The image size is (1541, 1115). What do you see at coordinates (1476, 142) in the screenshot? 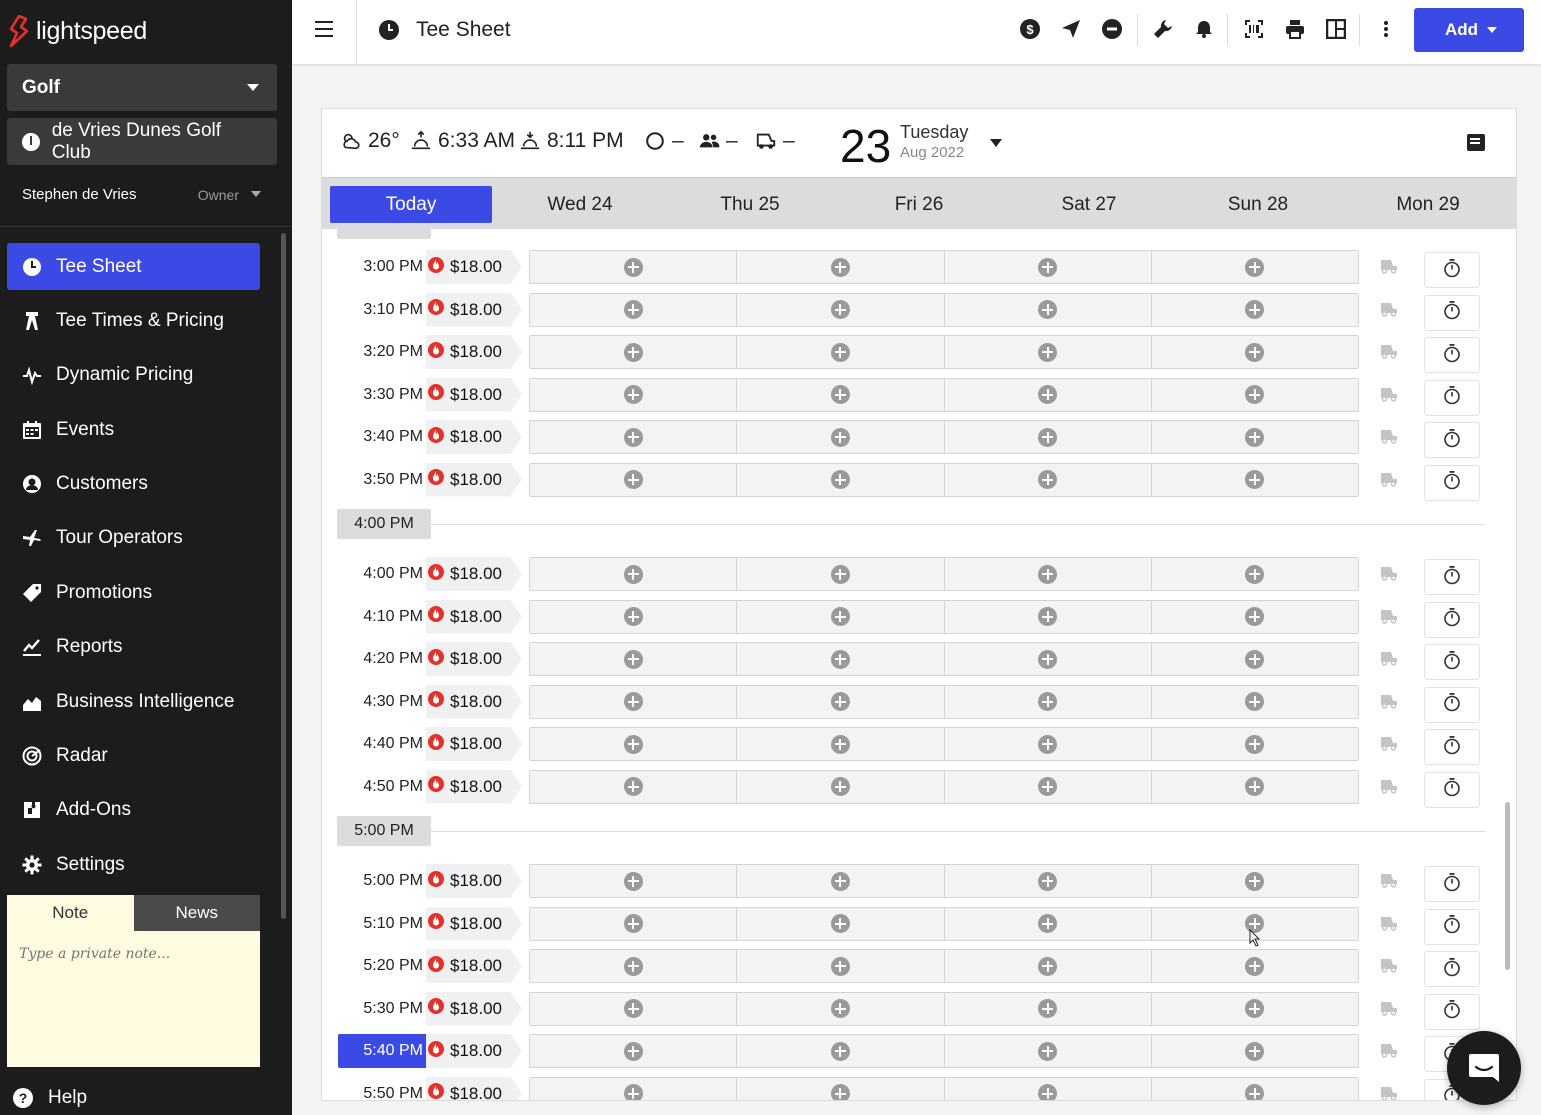
I see `notes-icon` at bounding box center [1476, 142].